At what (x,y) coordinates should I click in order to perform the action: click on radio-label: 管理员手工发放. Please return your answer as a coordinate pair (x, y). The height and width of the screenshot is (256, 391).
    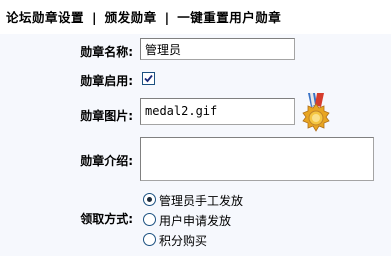
    Looking at the image, I should click on (201, 201).